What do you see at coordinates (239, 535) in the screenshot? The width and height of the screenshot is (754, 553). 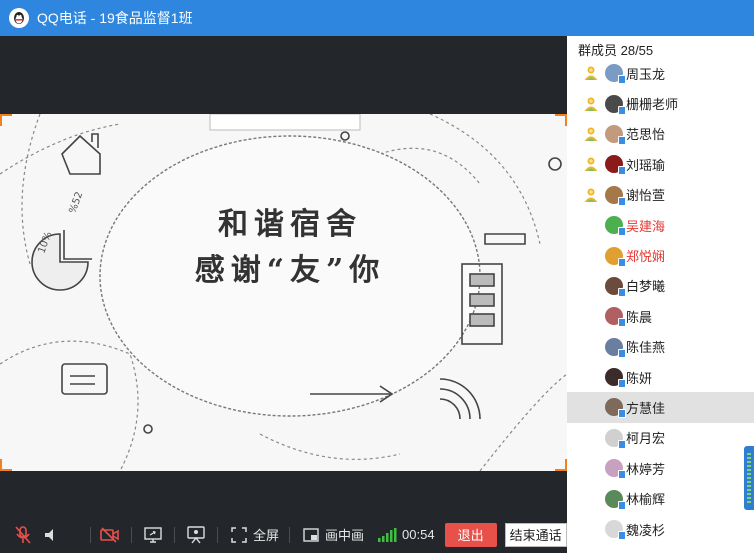 I see `fullscreen-icon` at bounding box center [239, 535].